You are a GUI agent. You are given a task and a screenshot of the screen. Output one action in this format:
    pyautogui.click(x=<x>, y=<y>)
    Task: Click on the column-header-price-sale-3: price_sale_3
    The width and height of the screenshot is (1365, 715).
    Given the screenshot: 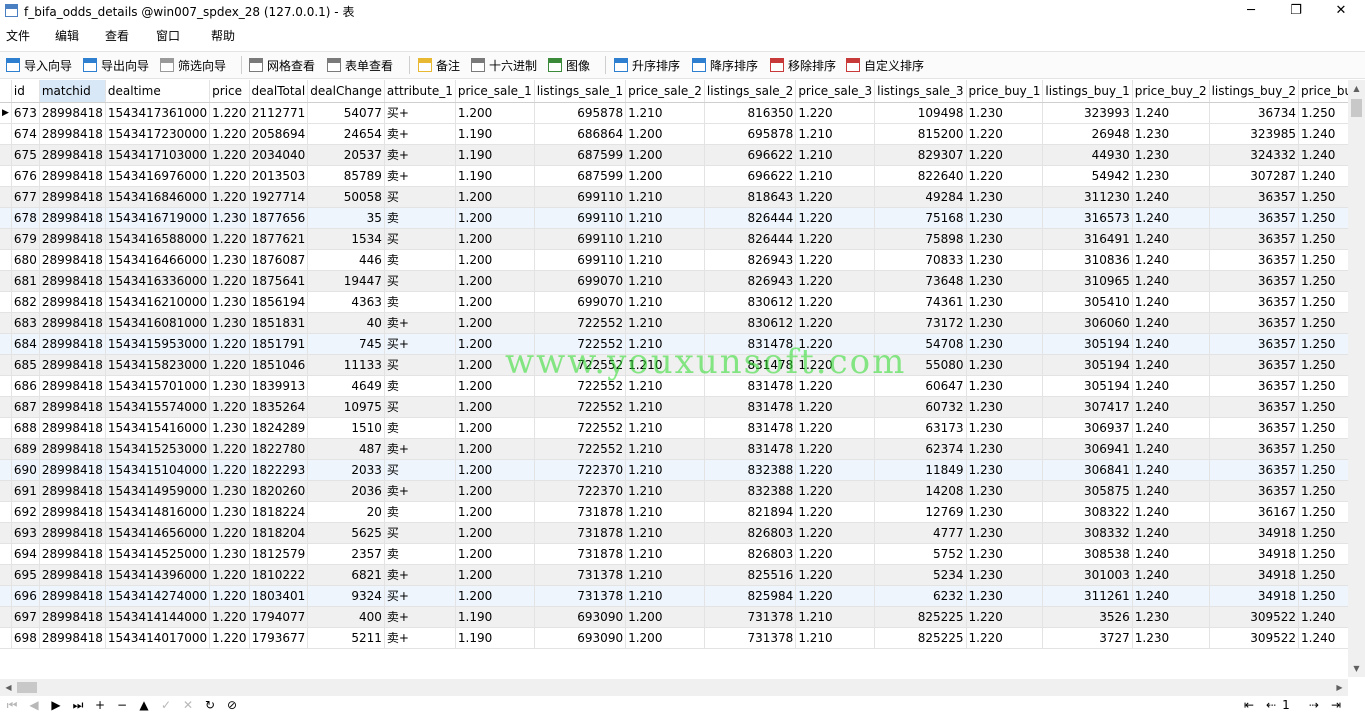 What is the action you would take?
    pyautogui.click(x=835, y=91)
    